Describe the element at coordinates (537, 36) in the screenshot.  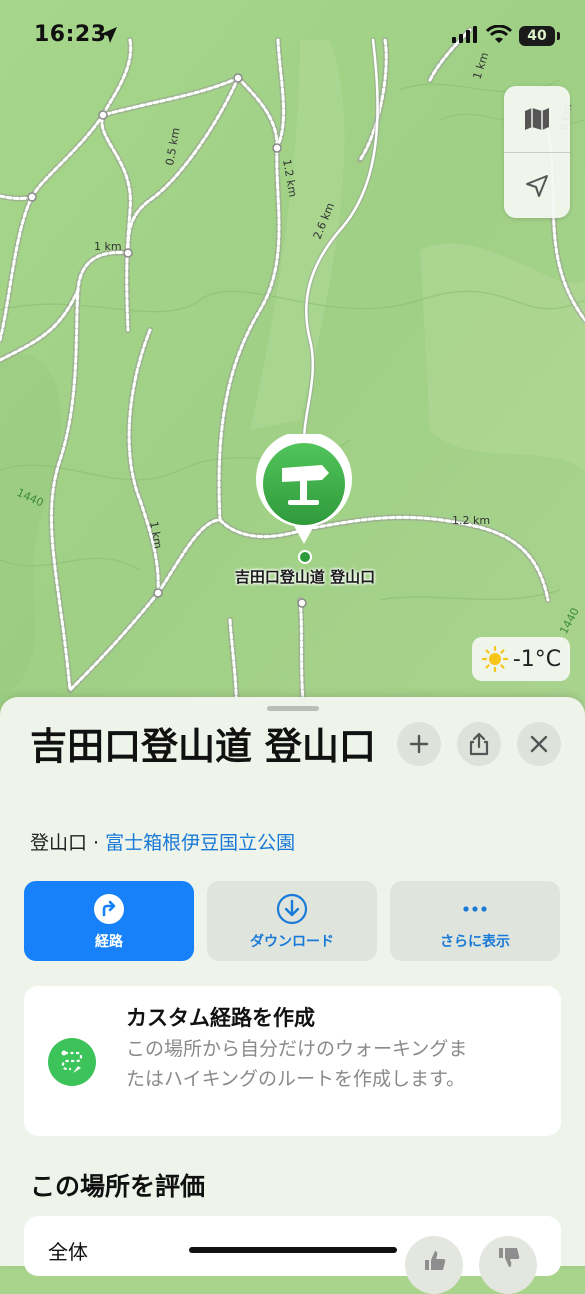
I see `battery-indicator: 40` at that location.